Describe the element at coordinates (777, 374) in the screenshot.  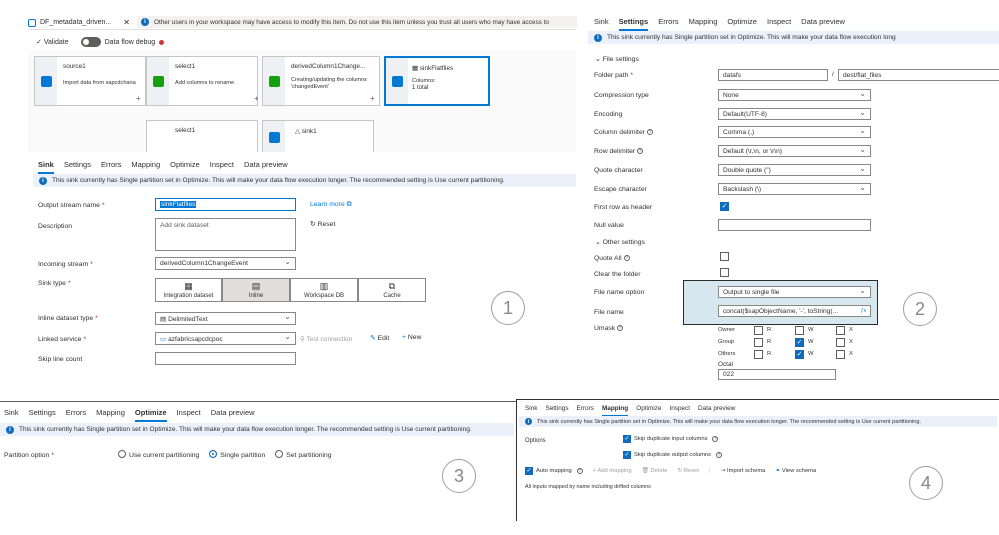
I see `octal-input: 022` at that location.